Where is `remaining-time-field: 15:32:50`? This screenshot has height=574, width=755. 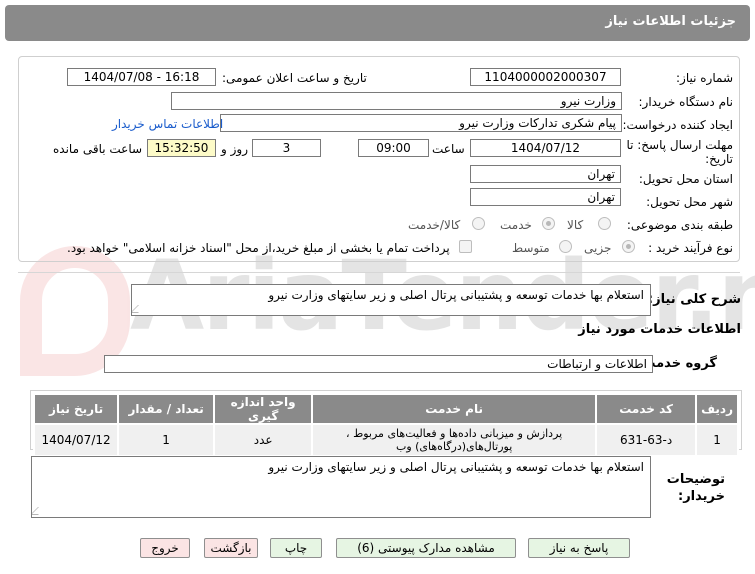 remaining-time-field: 15:32:50 is located at coordinates (181, 148).